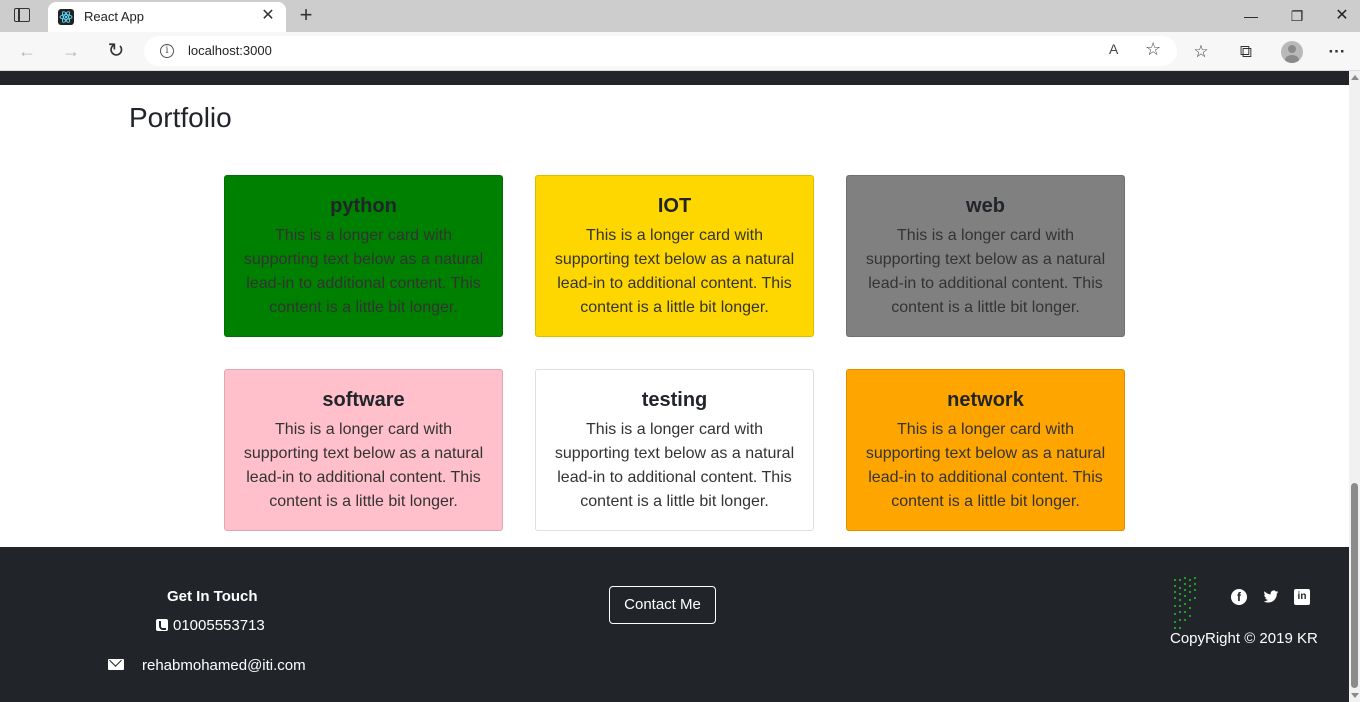  I want to click on navbar, so click(674, 78).